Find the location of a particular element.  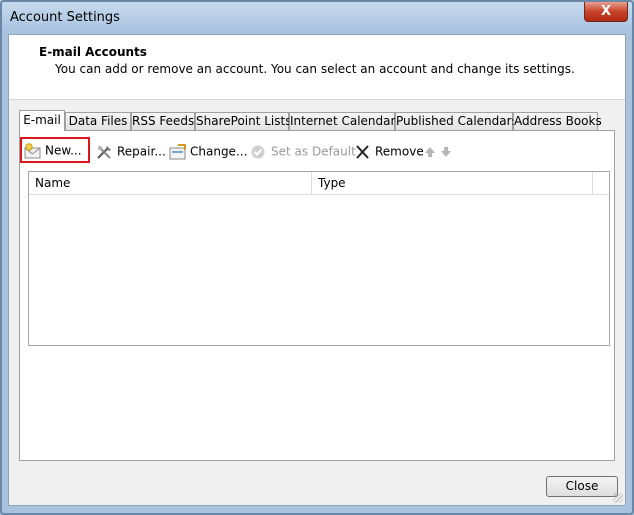

set-as-default-label: Set as Default is located at coordinates (313, 151).